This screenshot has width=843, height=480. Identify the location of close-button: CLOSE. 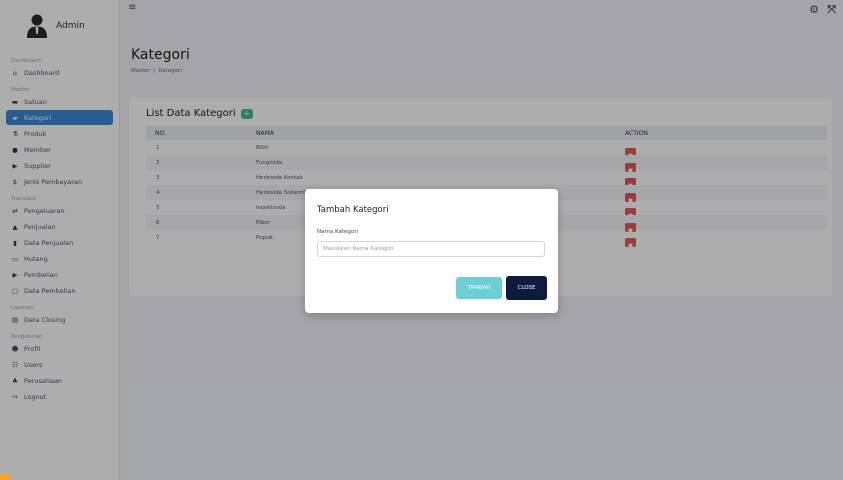
(526, 288).